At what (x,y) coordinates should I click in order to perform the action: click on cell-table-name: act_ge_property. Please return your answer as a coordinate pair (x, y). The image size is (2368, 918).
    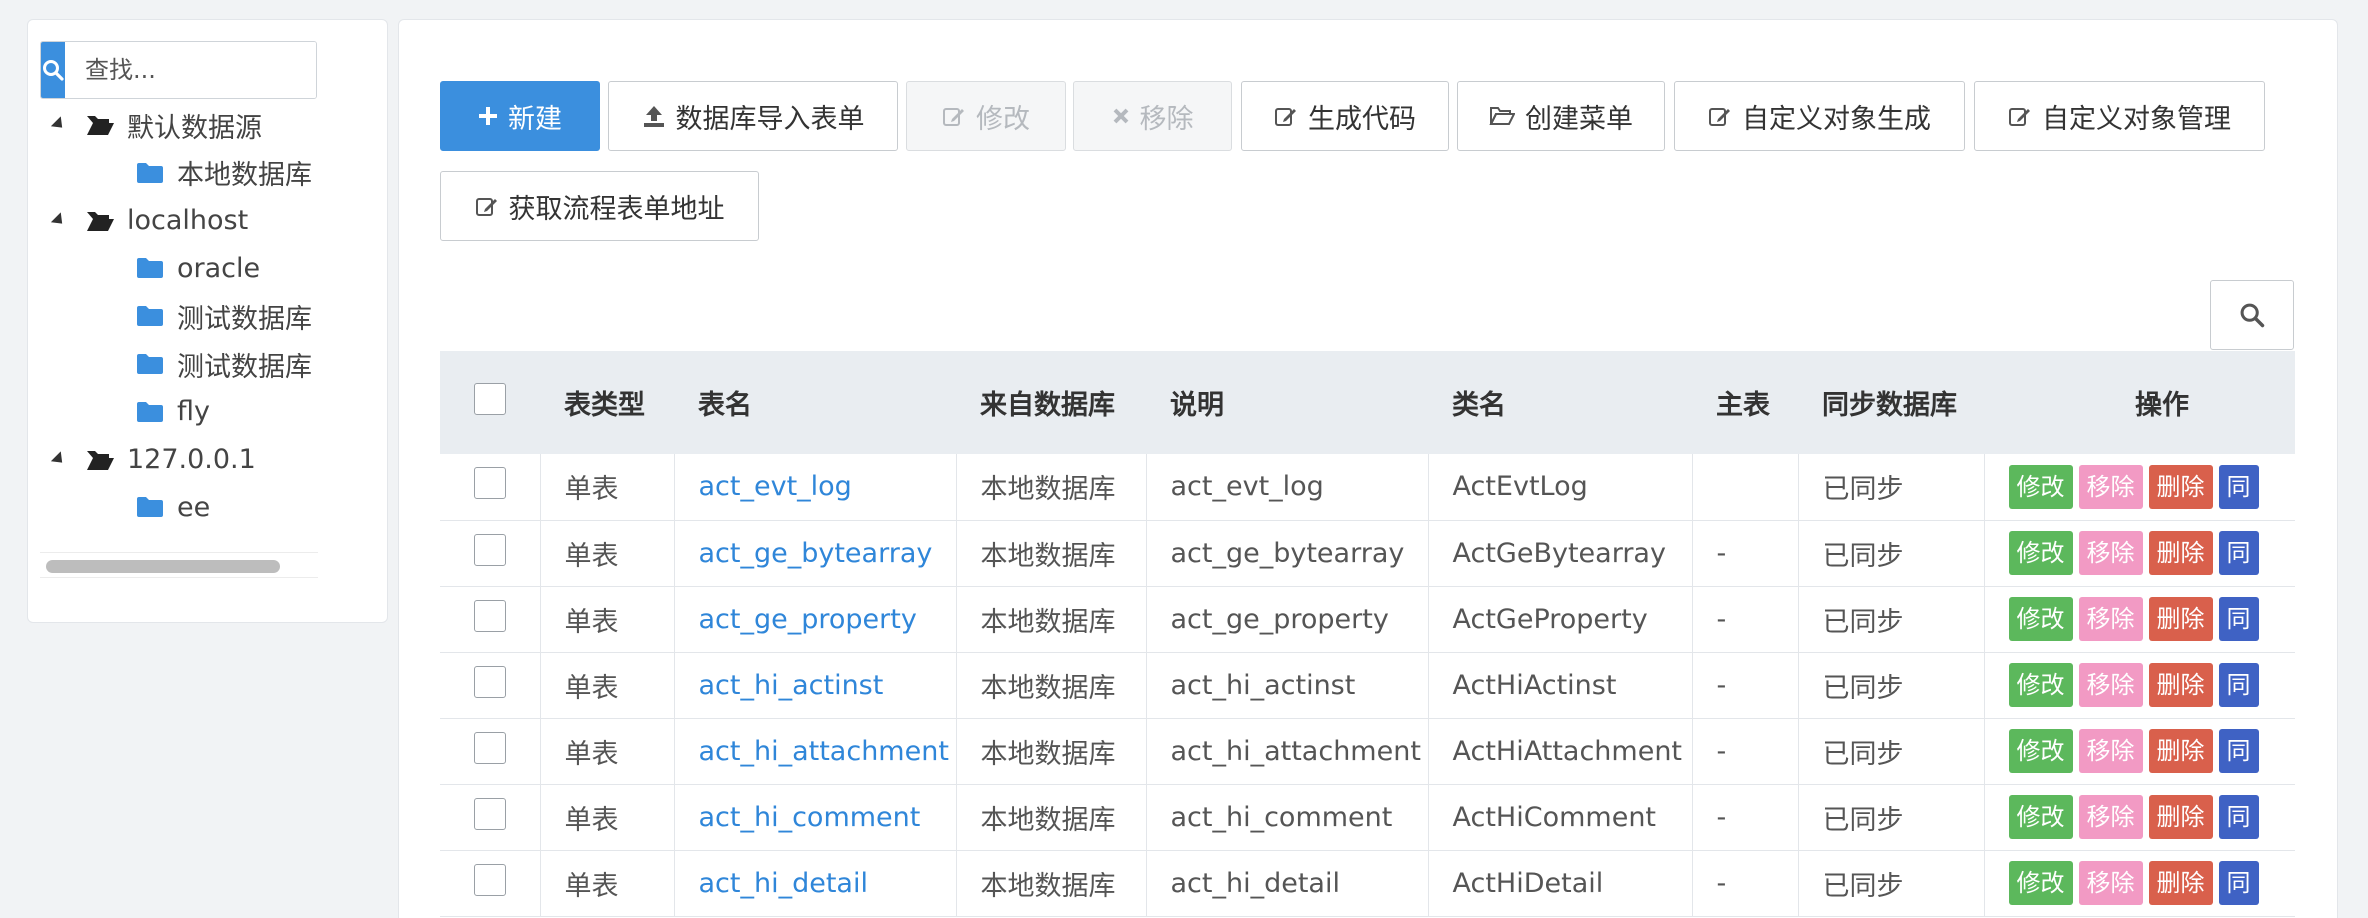
    Looking at the image, I should click on (815, 619).